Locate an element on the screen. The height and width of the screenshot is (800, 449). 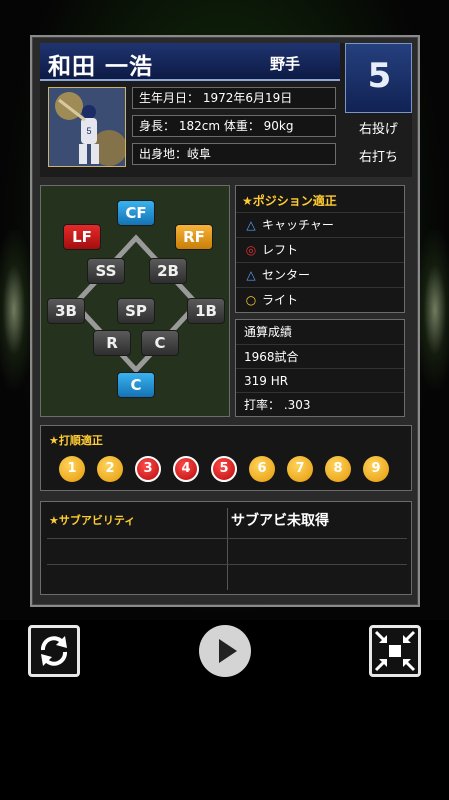
batting-order-8: 8 is located at coordinates (338, 469).